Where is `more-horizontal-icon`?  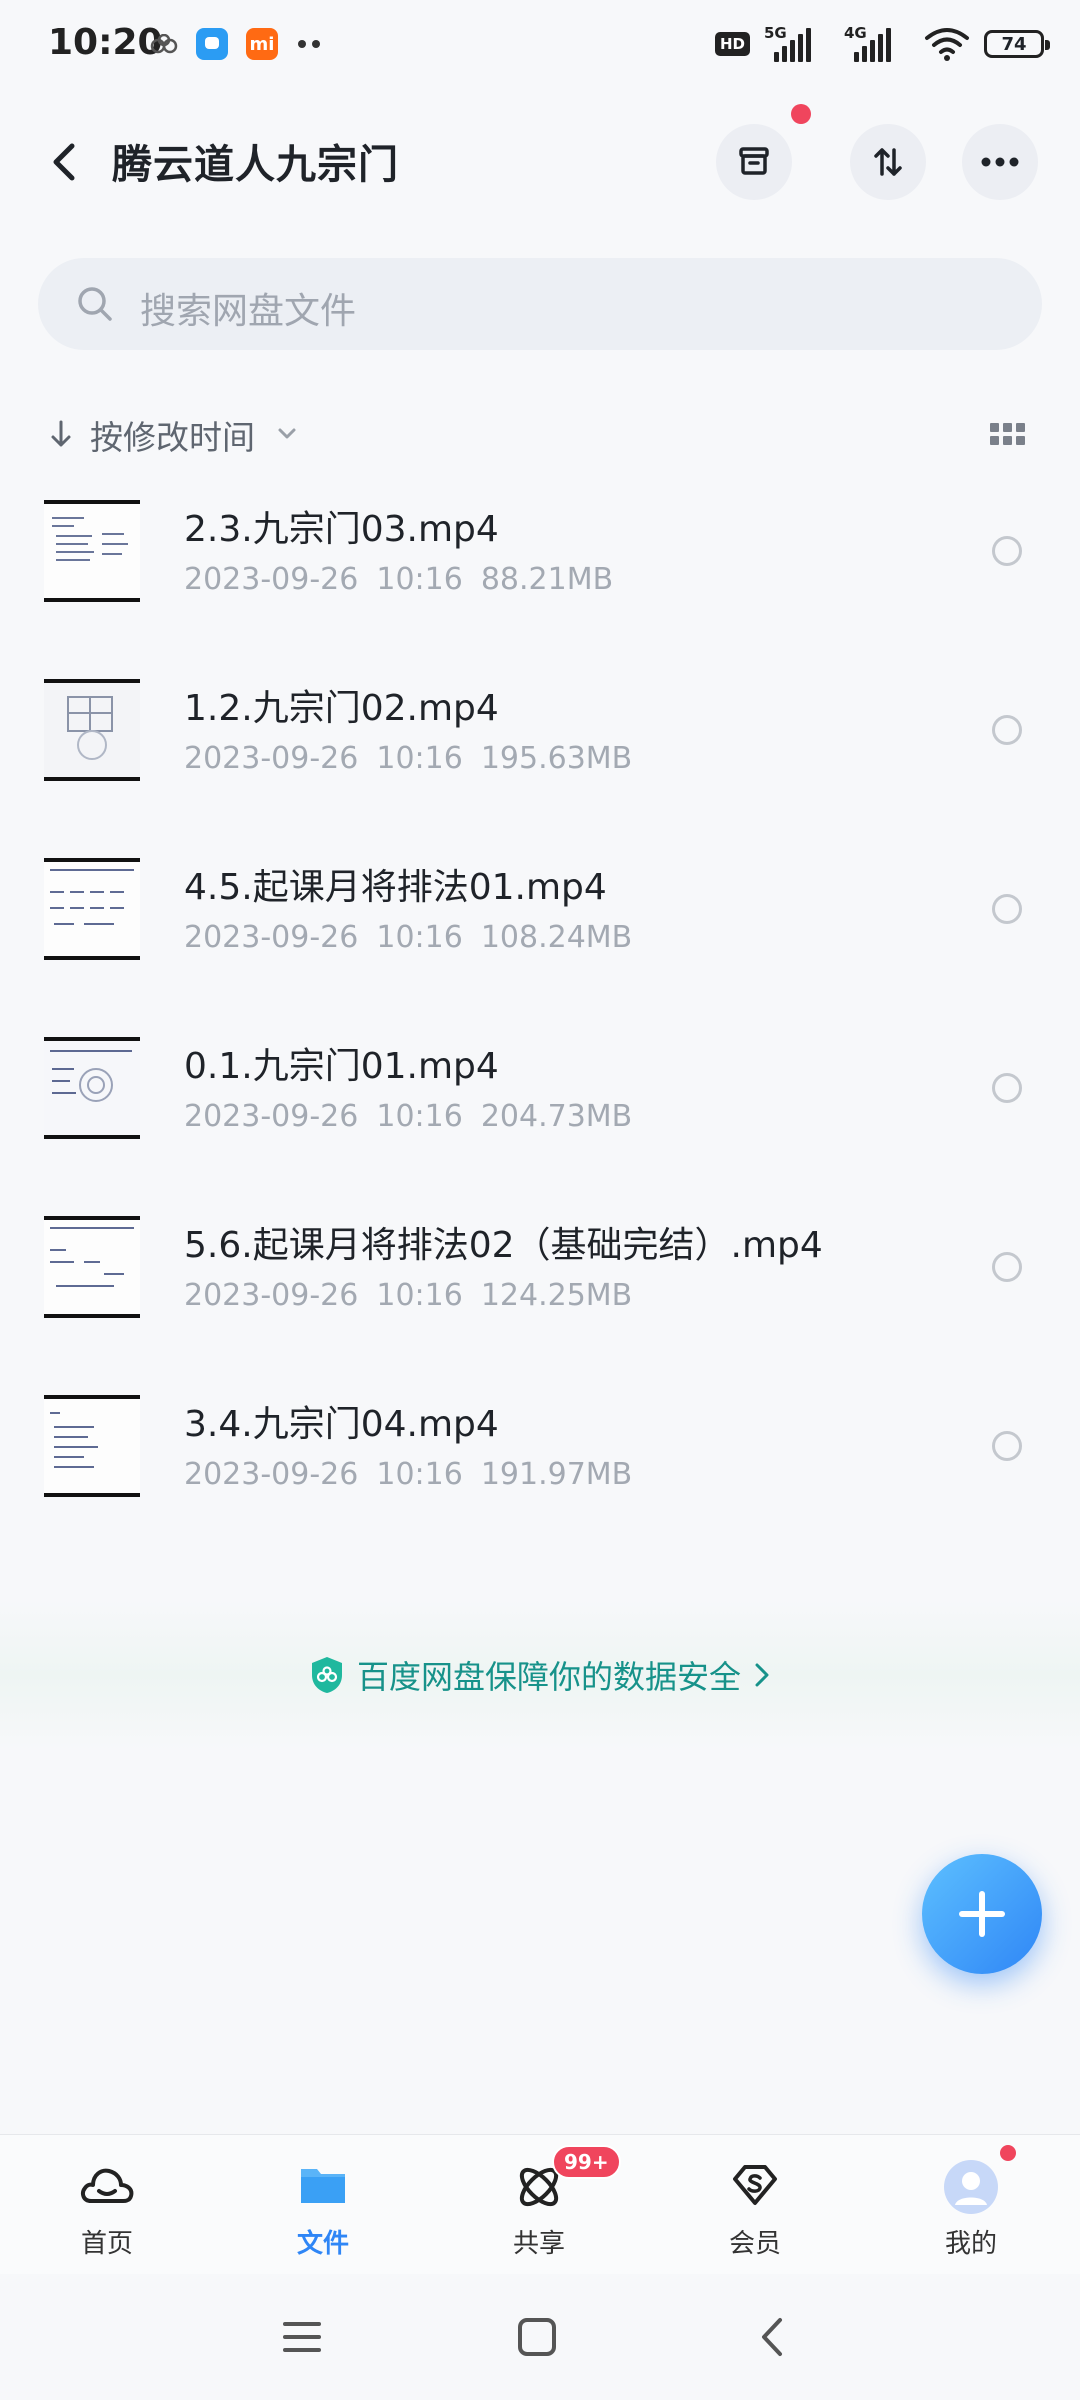 more-horizontal-icon is located at coordinates (1000, 162).